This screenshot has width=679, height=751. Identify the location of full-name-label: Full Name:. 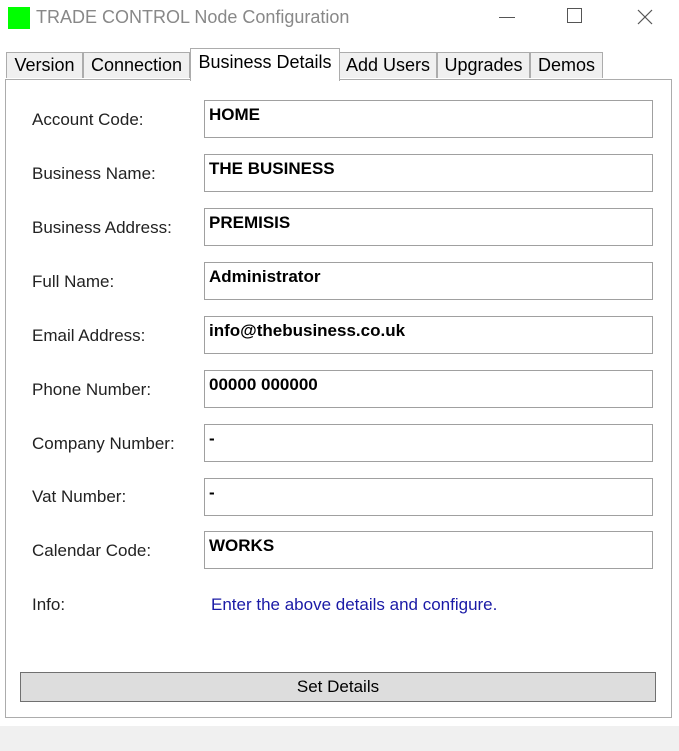
(73, 281).